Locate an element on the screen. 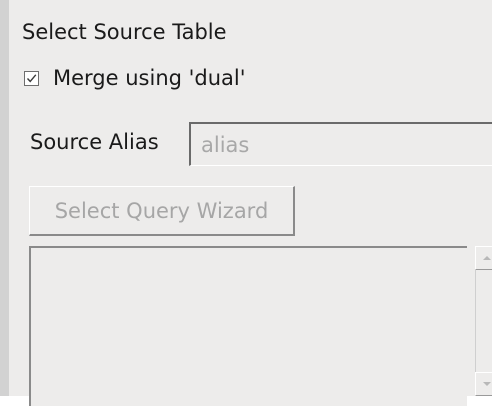 Image resolution: width=492 pixels, height=406 pixels. list-vertical-scrollbar is located at coordinates (483, 321).